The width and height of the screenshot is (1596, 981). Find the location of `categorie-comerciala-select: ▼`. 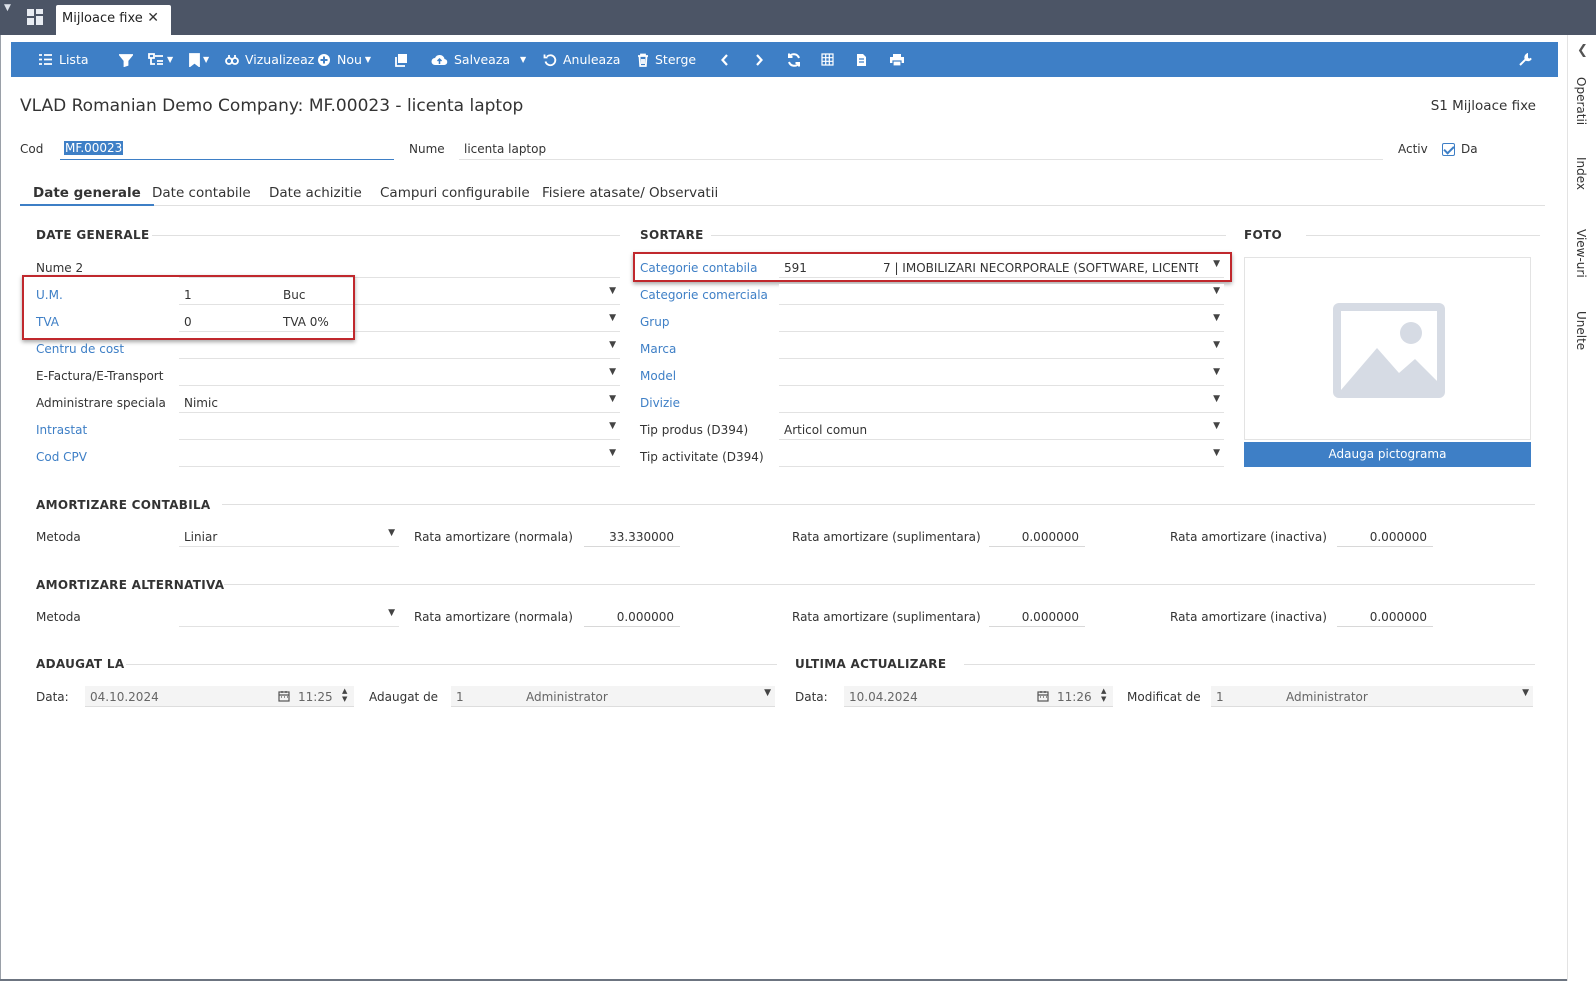

categorie-comerciala-select: ▼ is located at coordinates (1001, 294).